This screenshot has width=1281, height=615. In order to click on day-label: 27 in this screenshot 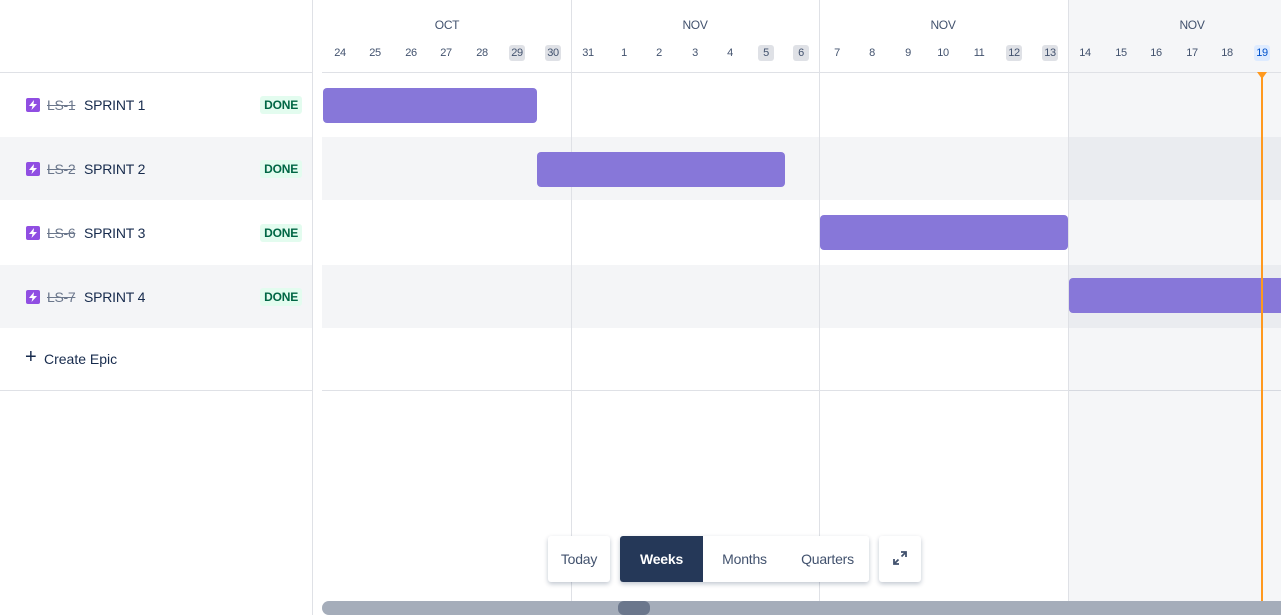, I will do `click(446, 53)`.